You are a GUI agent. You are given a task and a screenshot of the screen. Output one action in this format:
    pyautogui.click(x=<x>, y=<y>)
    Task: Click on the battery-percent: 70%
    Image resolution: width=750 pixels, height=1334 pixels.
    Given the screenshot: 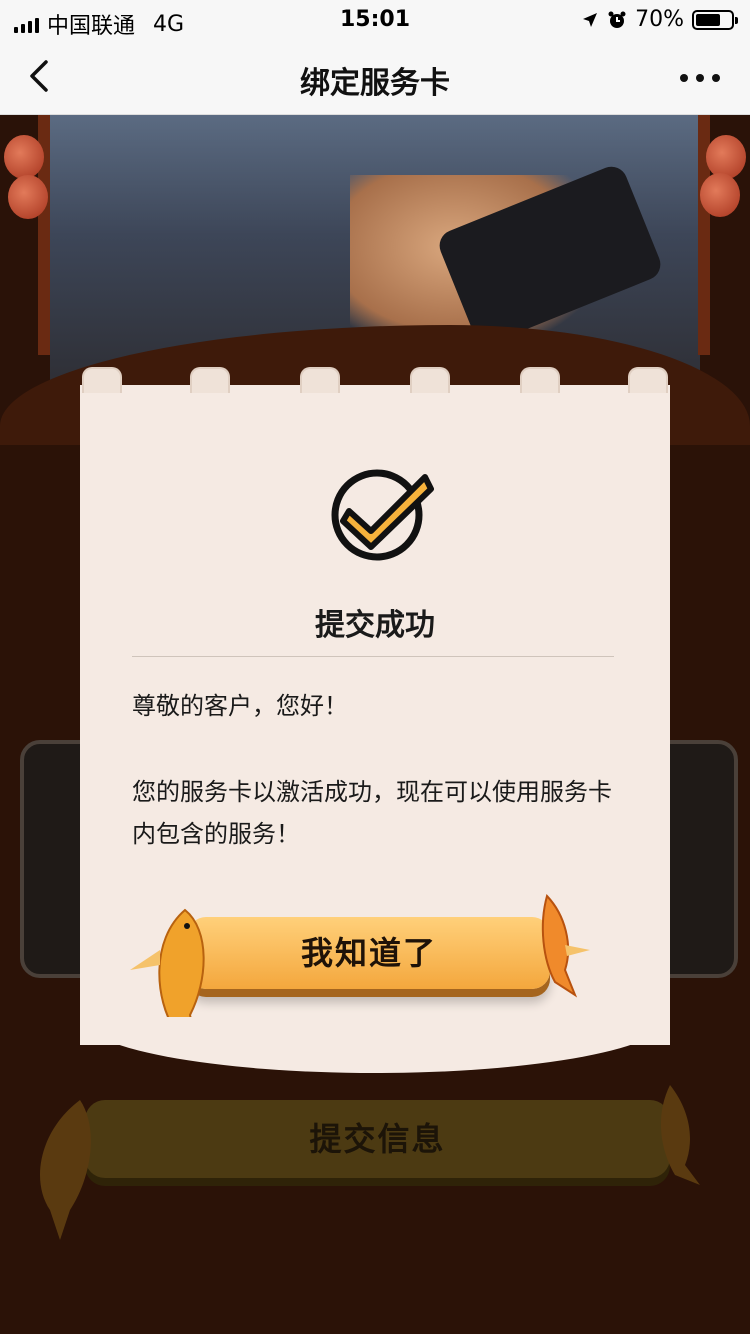 What is the action you would take?
    pyautogui.click(x=659, y=19)
    